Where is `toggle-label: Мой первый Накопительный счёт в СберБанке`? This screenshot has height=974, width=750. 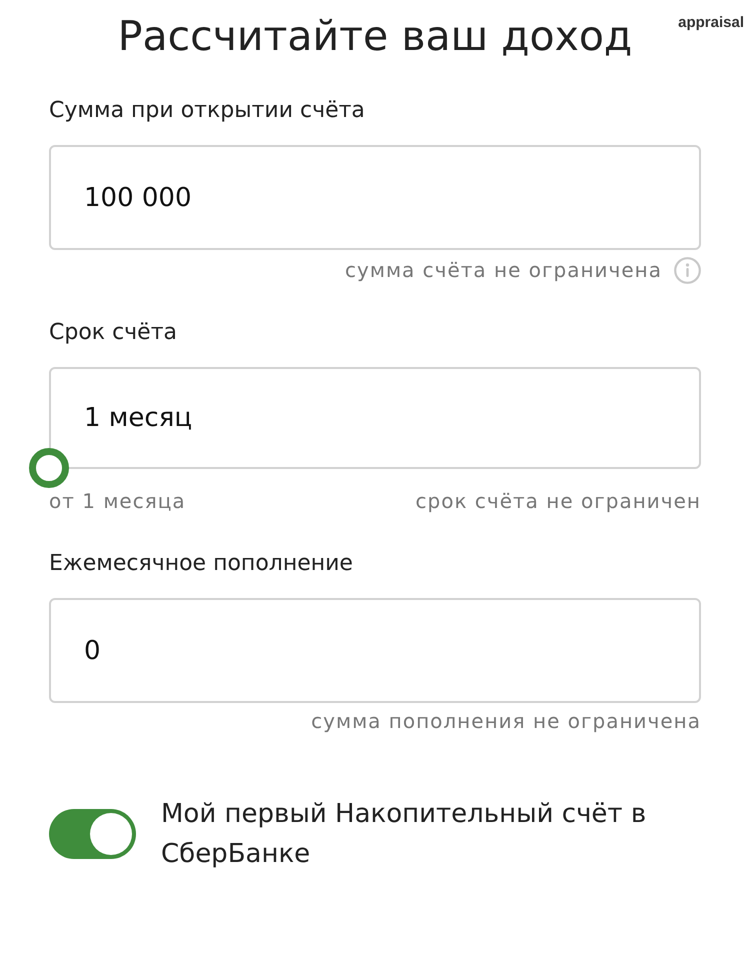 toggle-label: Мой первый Накопительный счёт в СберБанке is located at coordinates (404, 834).